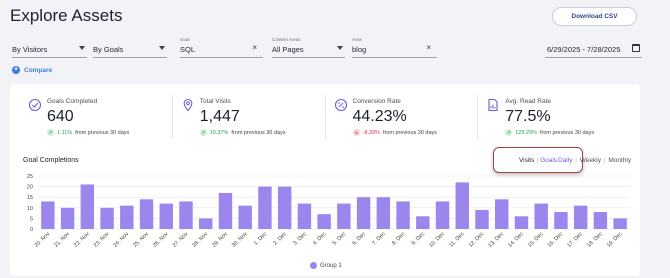  Describe the element at coordinates (242, 132) in the screenshot. I see `kpi-change: ↗ 10.37% from previous 30 days` at that location.